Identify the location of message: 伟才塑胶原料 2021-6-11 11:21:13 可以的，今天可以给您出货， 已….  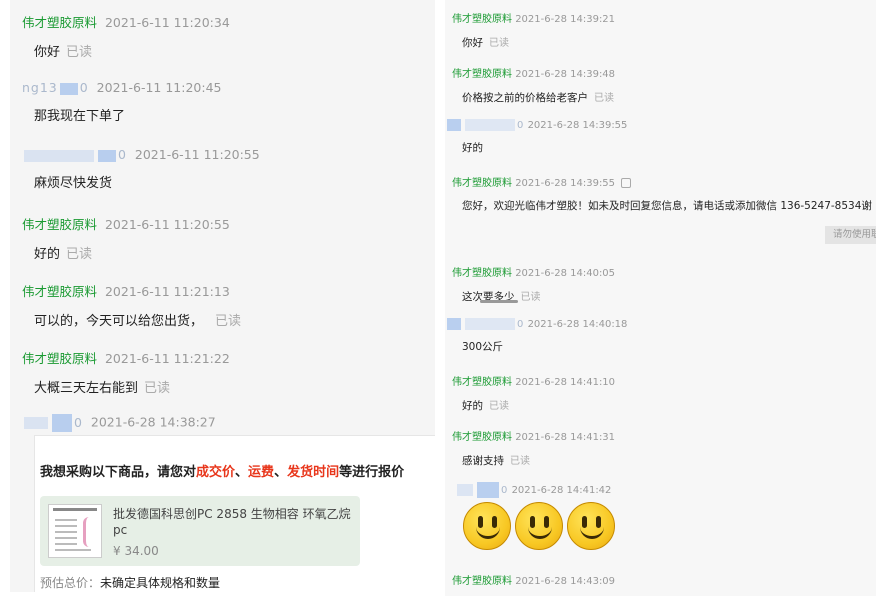
(131, 305).